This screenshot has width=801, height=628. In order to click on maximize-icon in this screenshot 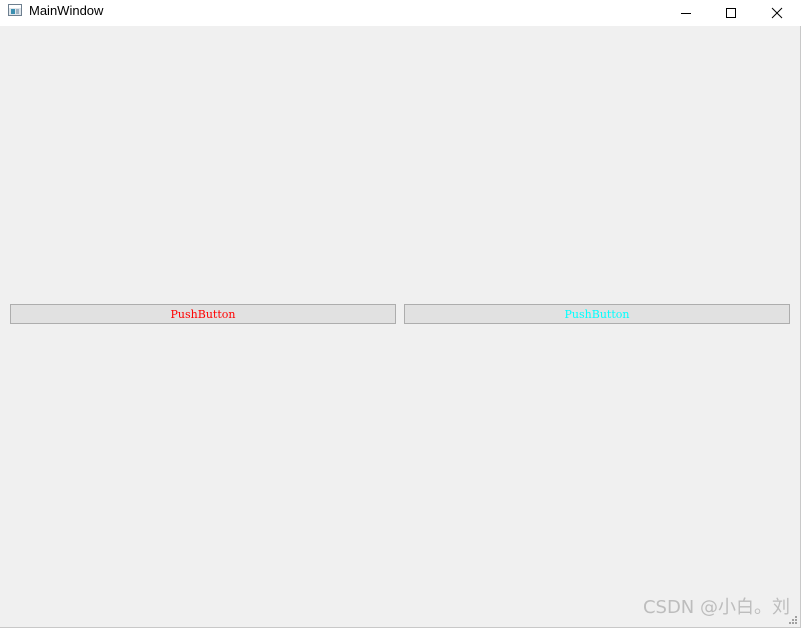, I will do `click(731, 13)`.